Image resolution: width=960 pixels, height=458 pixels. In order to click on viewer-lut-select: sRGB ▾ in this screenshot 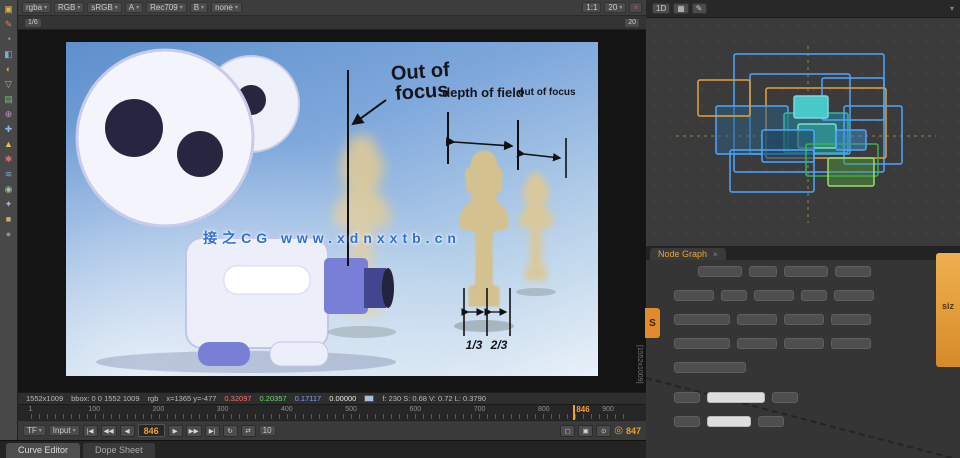, I will do `click(104, 7)`.